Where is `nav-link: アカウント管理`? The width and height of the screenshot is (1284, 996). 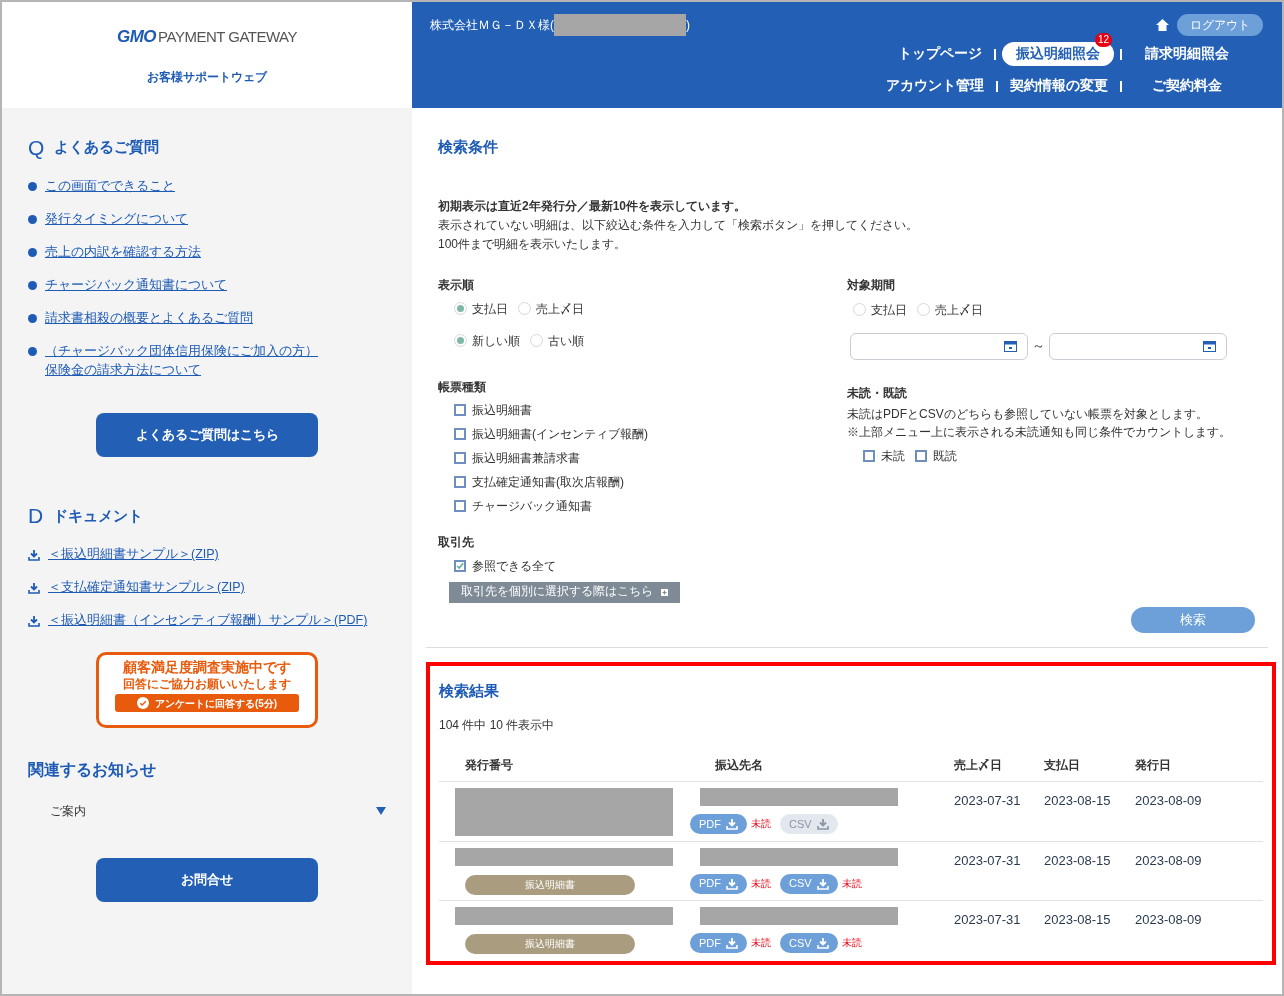 nav-link: アカウント管理 is located at coordinates (935, 86).